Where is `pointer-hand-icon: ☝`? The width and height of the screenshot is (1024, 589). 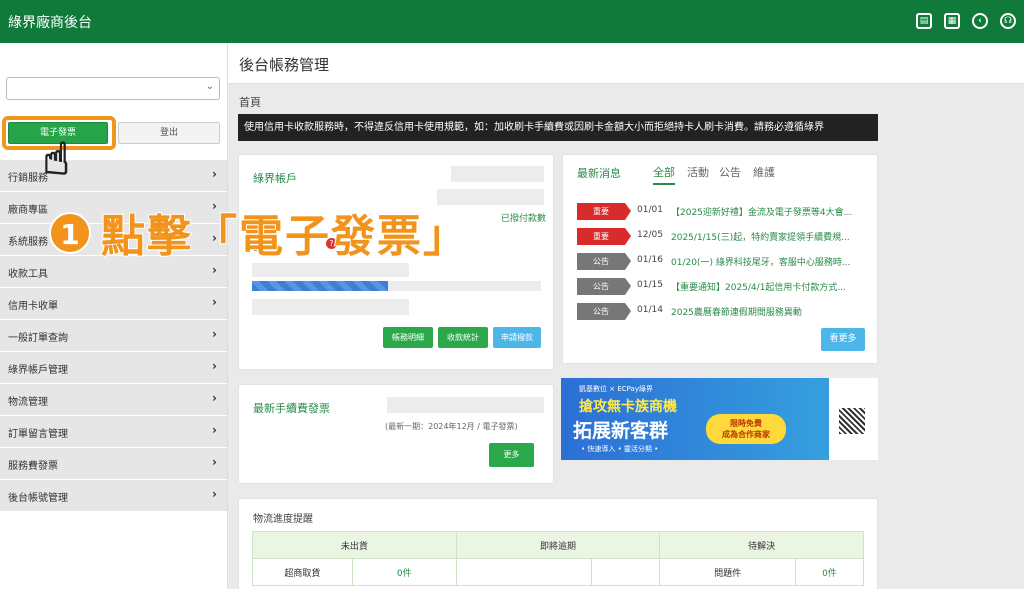 pointer-hand-icon: ☝ is located at coordinates (56, 159).